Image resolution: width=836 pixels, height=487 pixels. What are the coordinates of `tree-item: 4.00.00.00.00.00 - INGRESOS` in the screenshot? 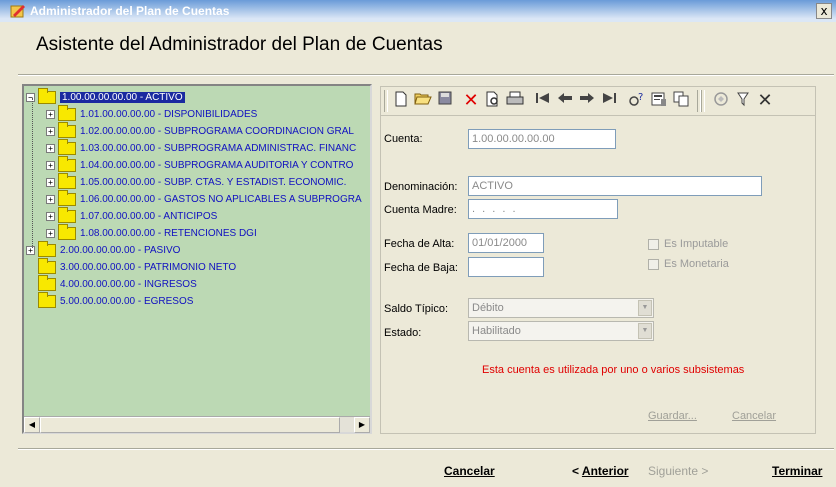 It's located at (111, 283).